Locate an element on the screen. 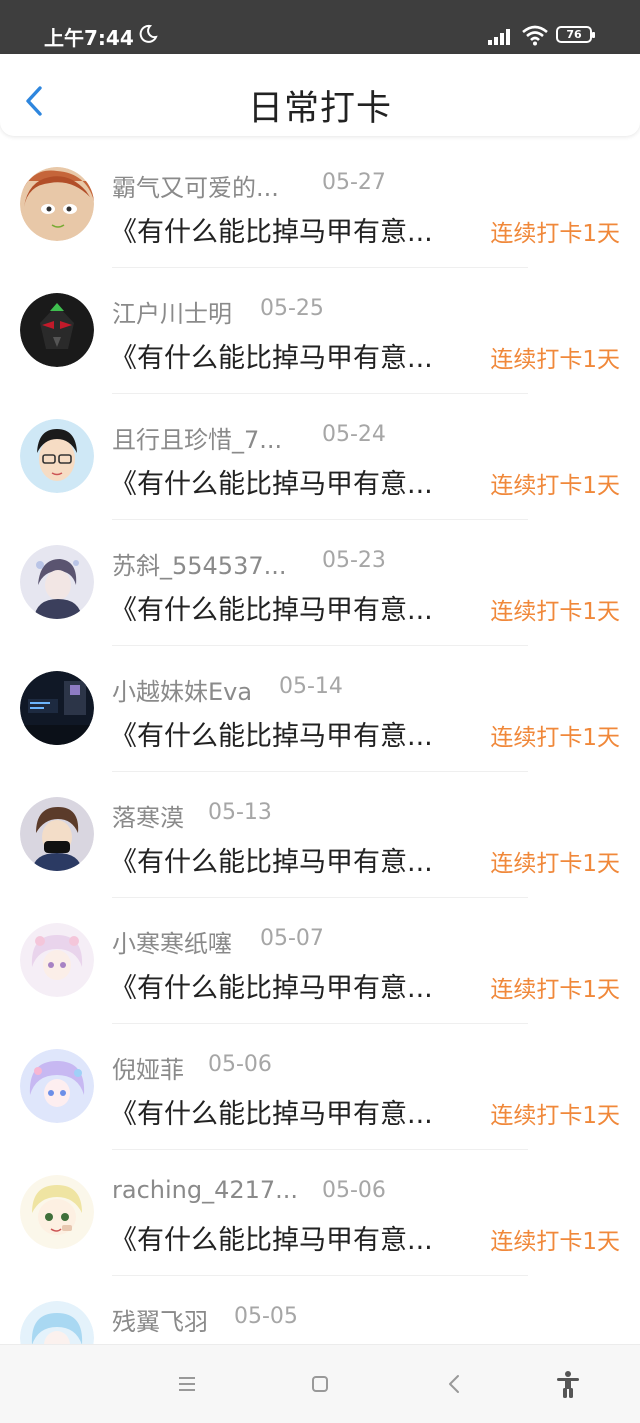 Image resolution: width=640 pixels, height=1423 pixels. menu-icon is located at coordinates (187, 1384).